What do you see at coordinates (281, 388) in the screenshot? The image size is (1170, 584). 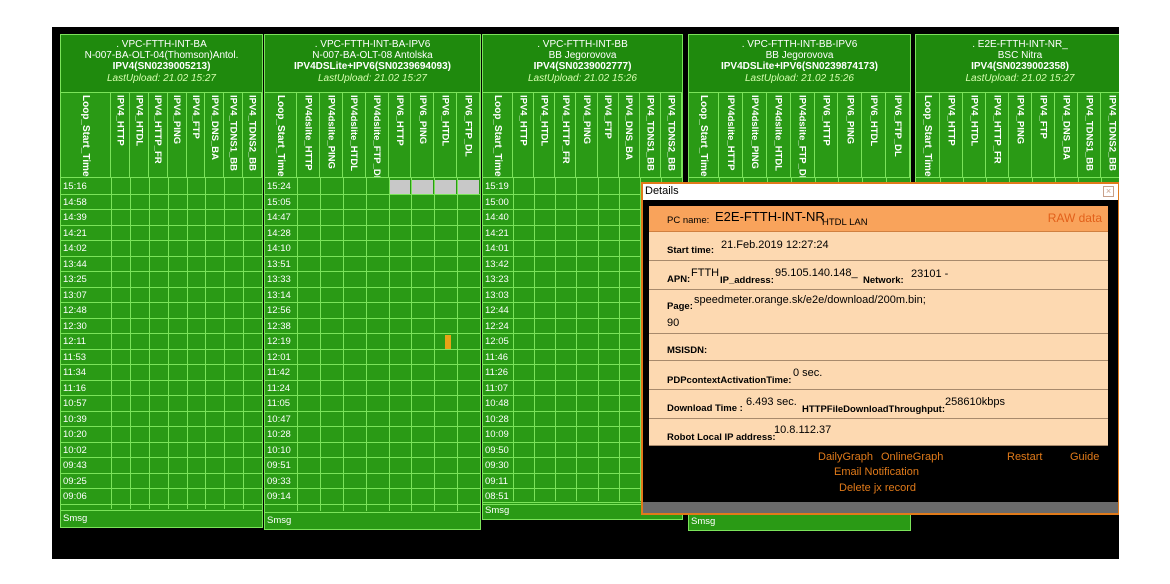 I see `loop-start-time: 11:24` at bounding box center [281, 388].